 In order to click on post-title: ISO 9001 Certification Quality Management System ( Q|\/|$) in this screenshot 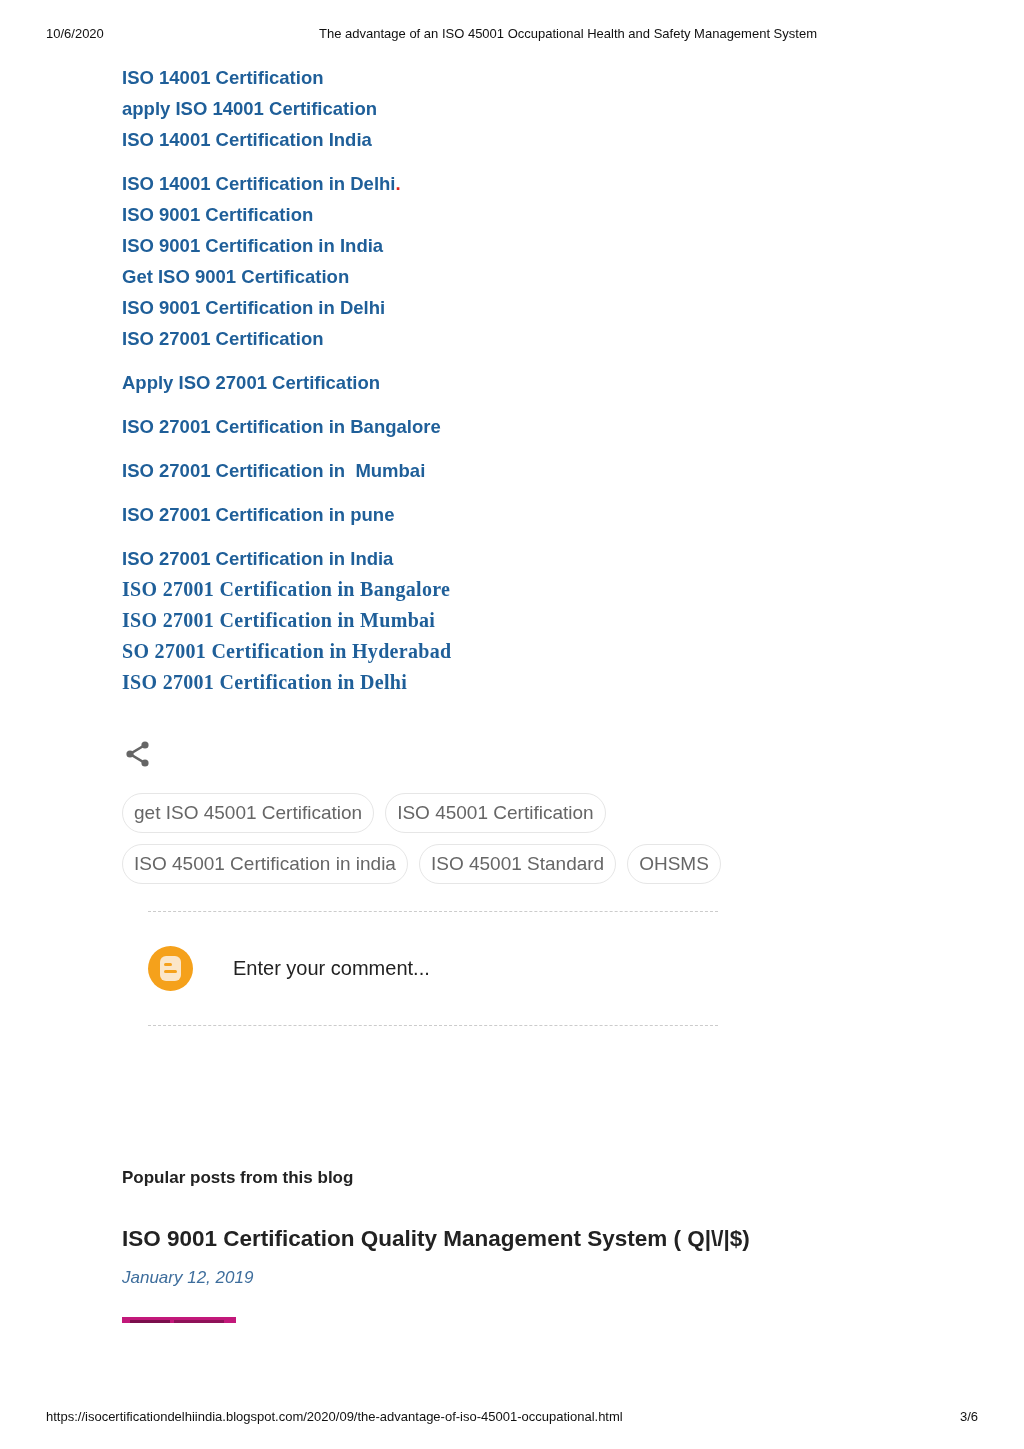, I will do `click(573, 1239)`.